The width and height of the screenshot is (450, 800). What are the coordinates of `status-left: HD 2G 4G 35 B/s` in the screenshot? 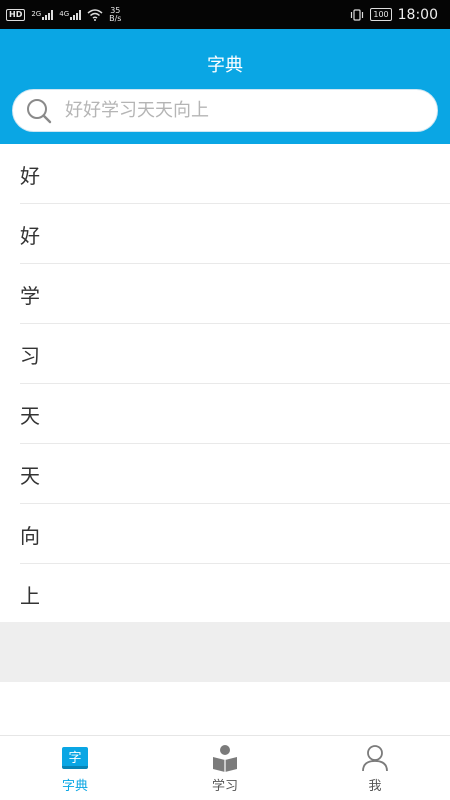 It's located at (64, 14).